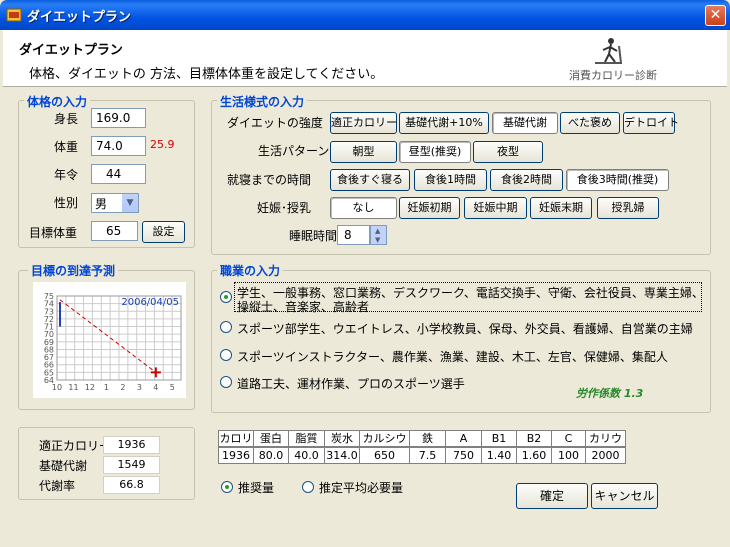  What do you see at coordinates (552, 496) in the screenshot?
I see `confirm-button: 確定` at bounding box center [552, 496].